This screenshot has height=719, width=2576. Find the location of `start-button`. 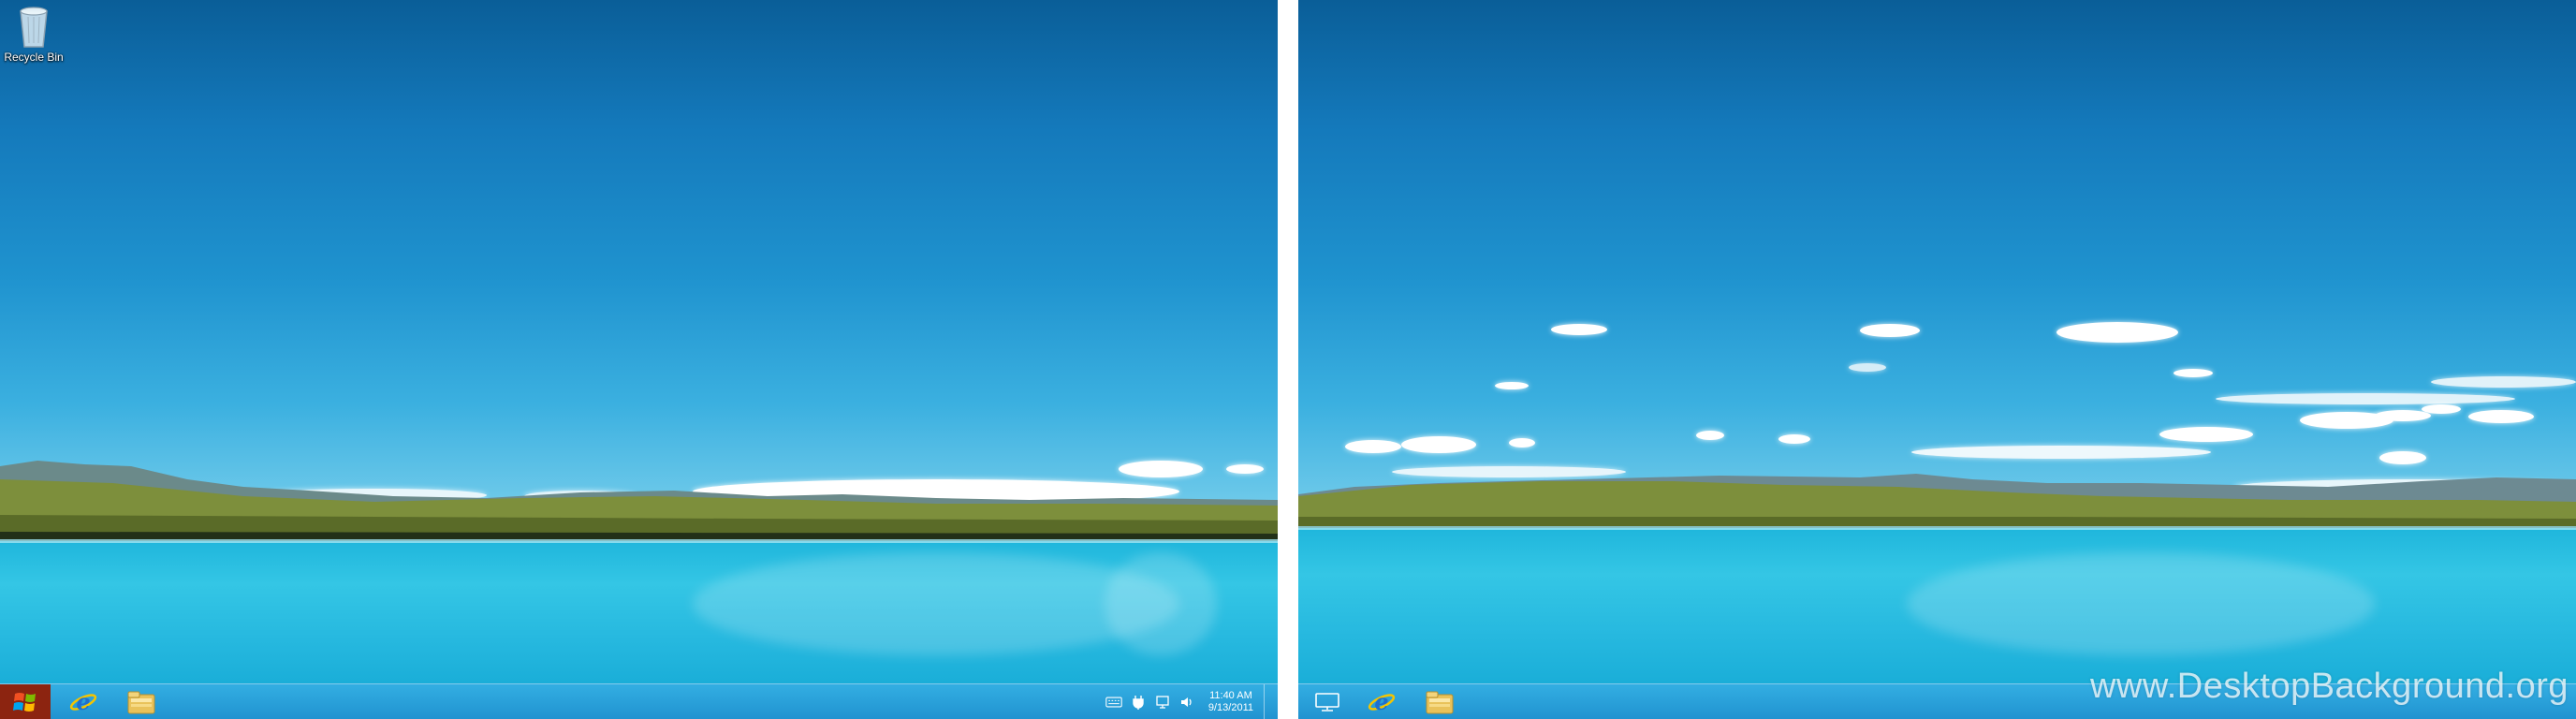

start-button is located at coordinates (25, 701).